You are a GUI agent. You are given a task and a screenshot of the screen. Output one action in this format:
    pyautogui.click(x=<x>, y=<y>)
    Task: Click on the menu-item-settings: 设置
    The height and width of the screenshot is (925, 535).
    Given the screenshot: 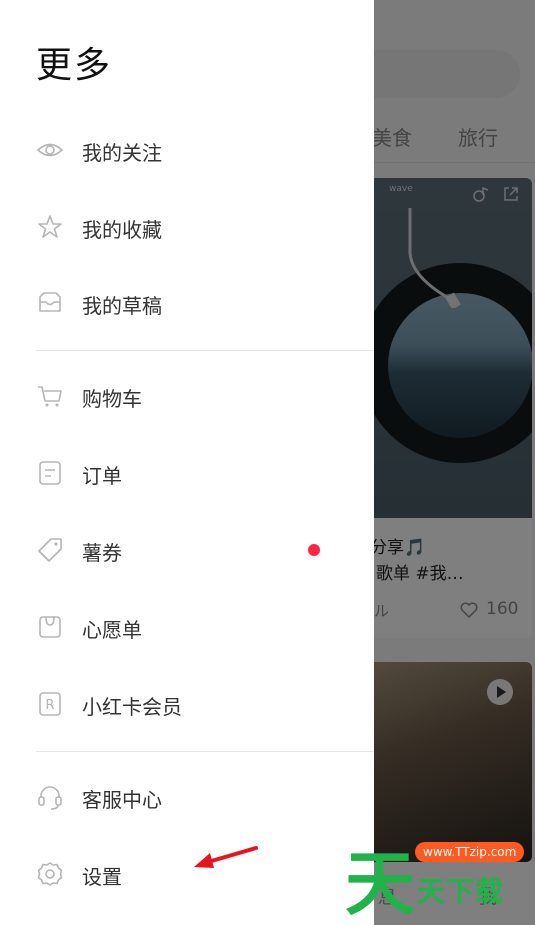 What is the action you would take?
    pyautogui.click(x=187, y=874)
    